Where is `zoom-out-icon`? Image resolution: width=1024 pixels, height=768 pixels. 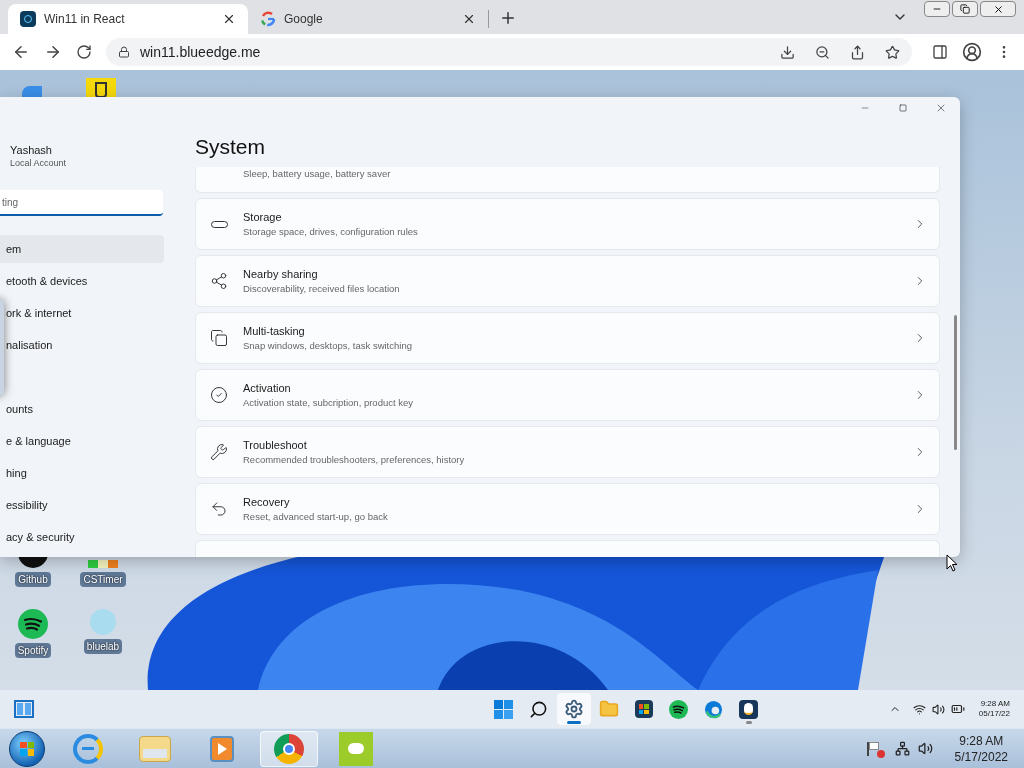 zoom-out-icon is located at coordinates (822, 52).